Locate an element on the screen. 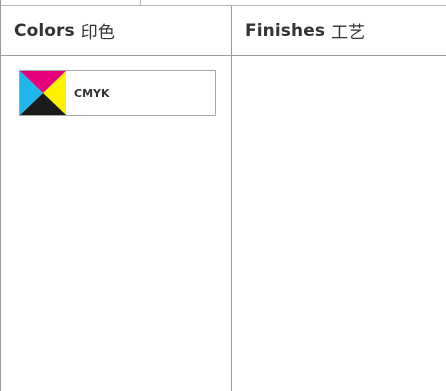  finishes-panel-title-cn: 工艺 is located at coordinates (348, 33).